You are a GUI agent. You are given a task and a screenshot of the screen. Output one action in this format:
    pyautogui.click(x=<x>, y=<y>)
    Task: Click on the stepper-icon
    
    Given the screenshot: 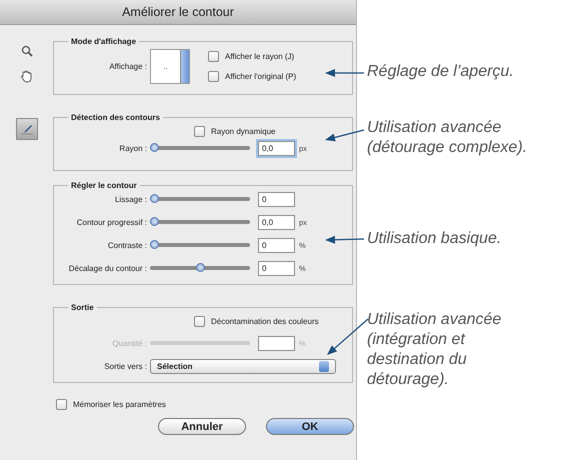 What is the action you would take?
    pyautogui.click(x=324, y=366)
    